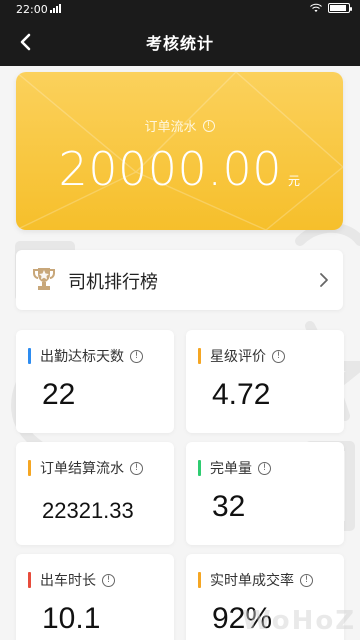  I want to click on order-revenue-label-text: 订单流水, so click(170, 127).